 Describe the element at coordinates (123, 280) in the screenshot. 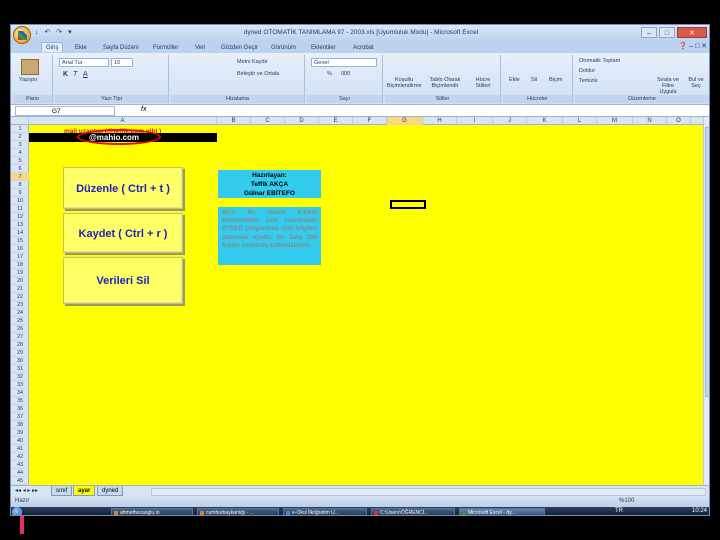

I see `delete-data-button: Verileri Sil` at that location.